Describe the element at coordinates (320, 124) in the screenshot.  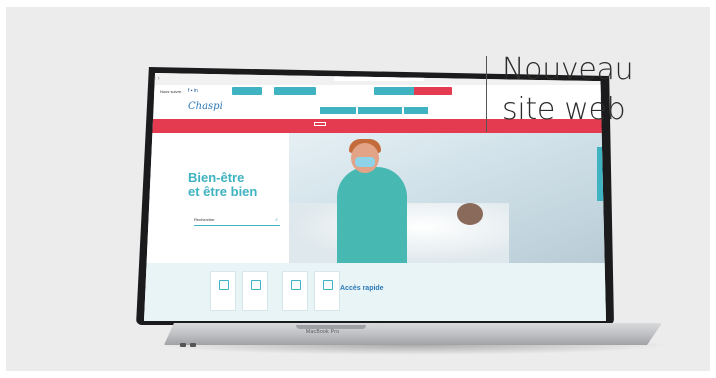
I see `alert-button` at that location.